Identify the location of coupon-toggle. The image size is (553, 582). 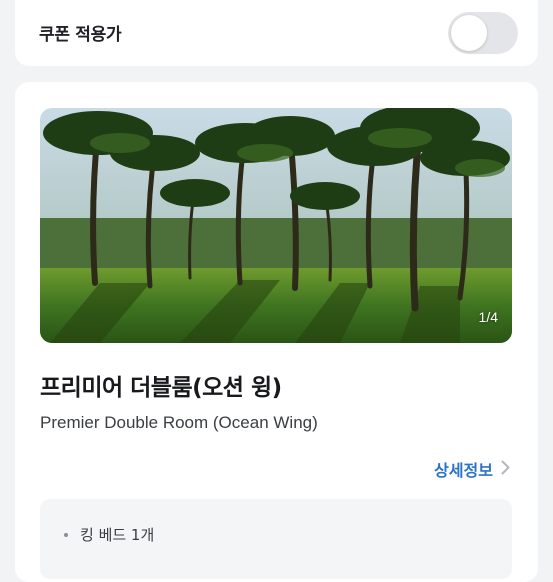
(483, 33).